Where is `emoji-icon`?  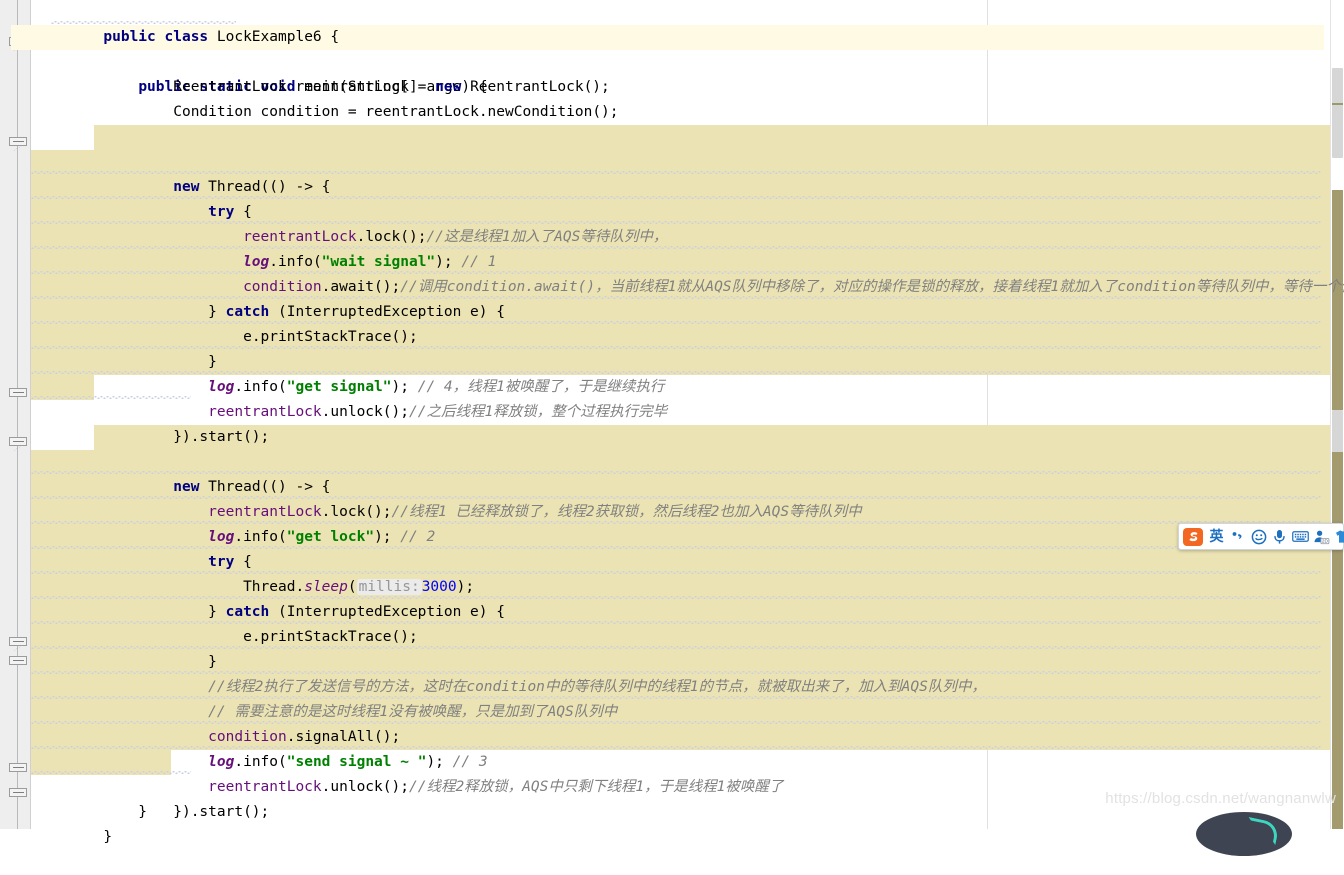 emoji-icon is located at coordinates (1258, 536).